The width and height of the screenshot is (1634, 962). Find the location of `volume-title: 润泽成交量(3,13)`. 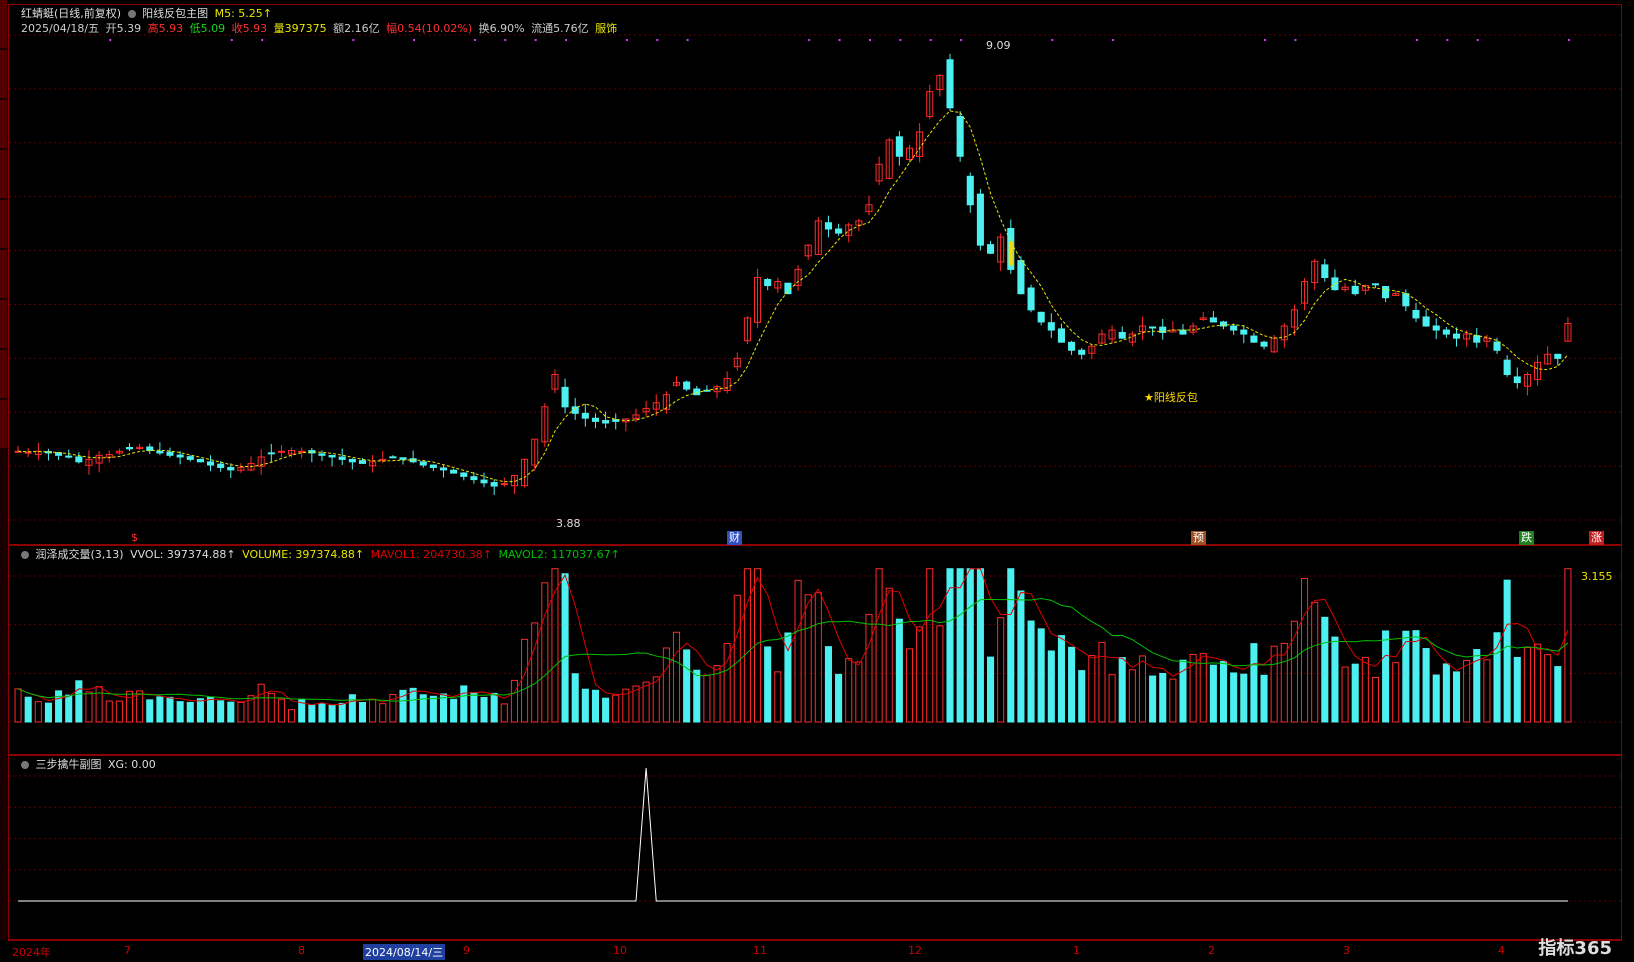

volume-title: 润泽成交量(3,13) is located at coordinates (80, 554).